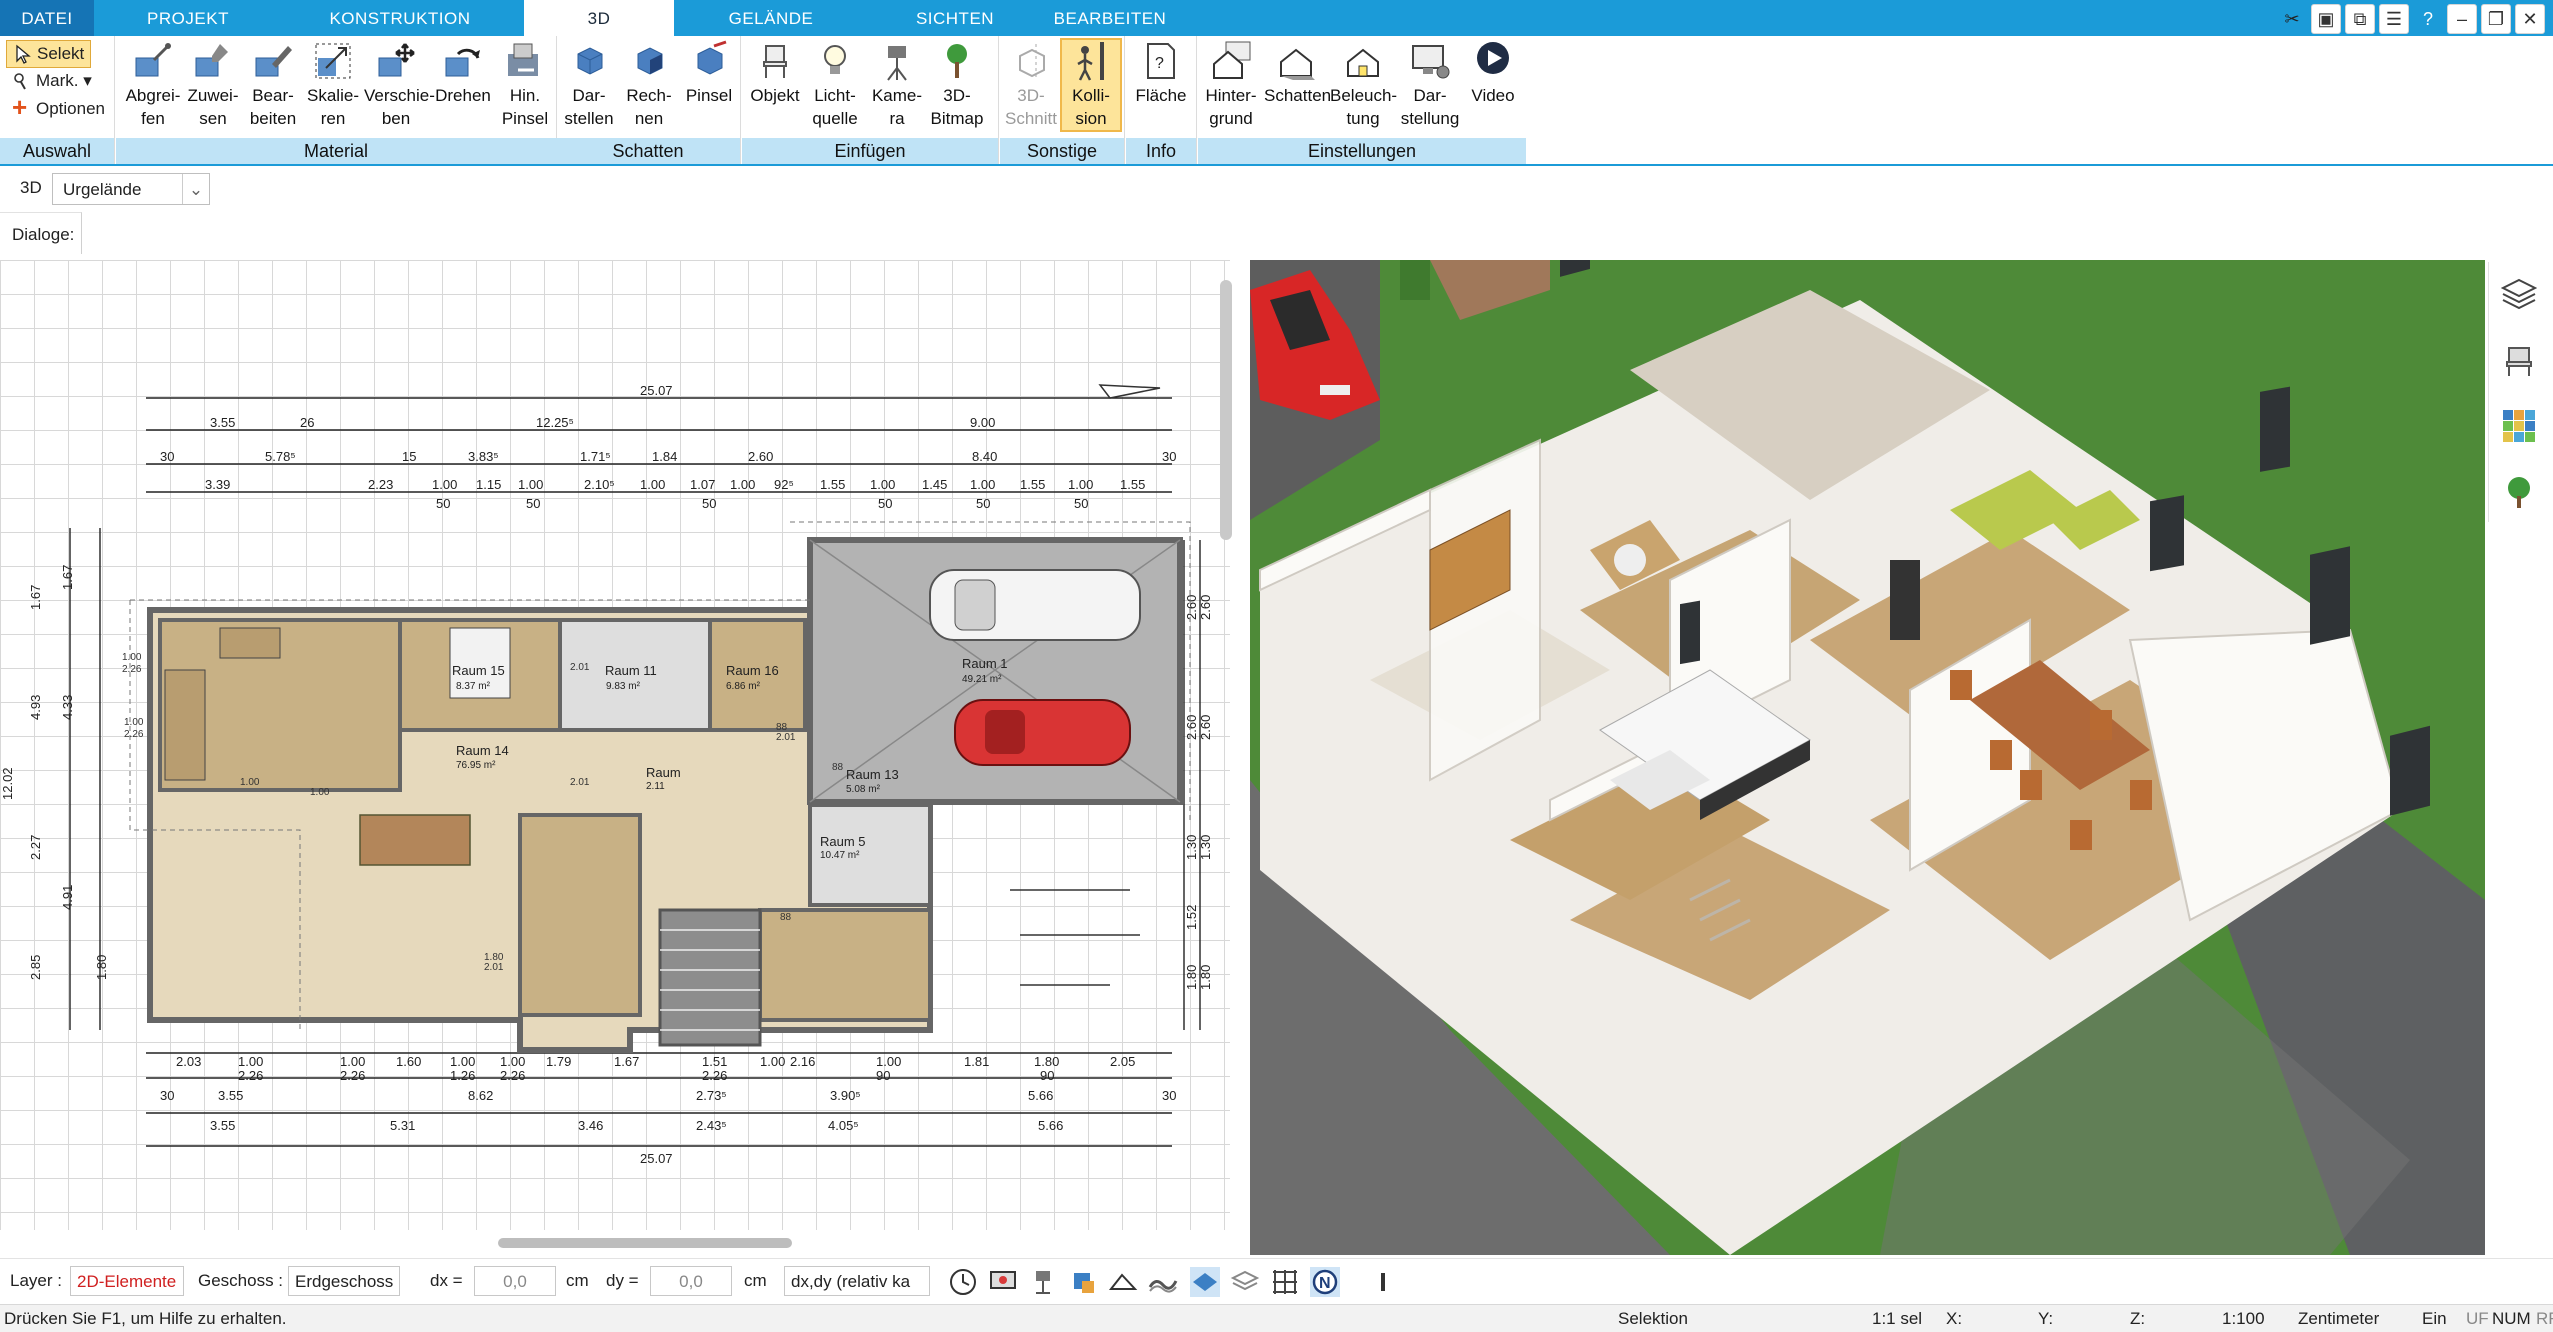 This screenshot has height=1332, width=2553. Describe the element at coordinates (1047, 1075) in the screenshot. I see `dim-bot-sub-6: 90` at that location.